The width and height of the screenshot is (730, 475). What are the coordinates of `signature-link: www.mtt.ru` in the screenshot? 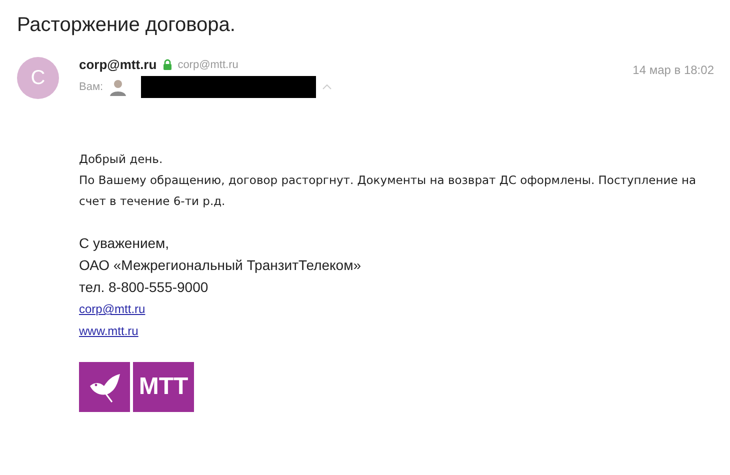 It's located at (108, 331).